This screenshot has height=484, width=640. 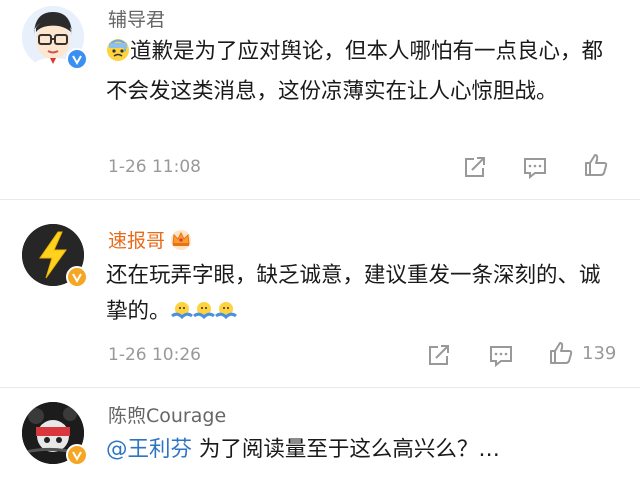 I want to click on like-button, so click(x=596, y=165).